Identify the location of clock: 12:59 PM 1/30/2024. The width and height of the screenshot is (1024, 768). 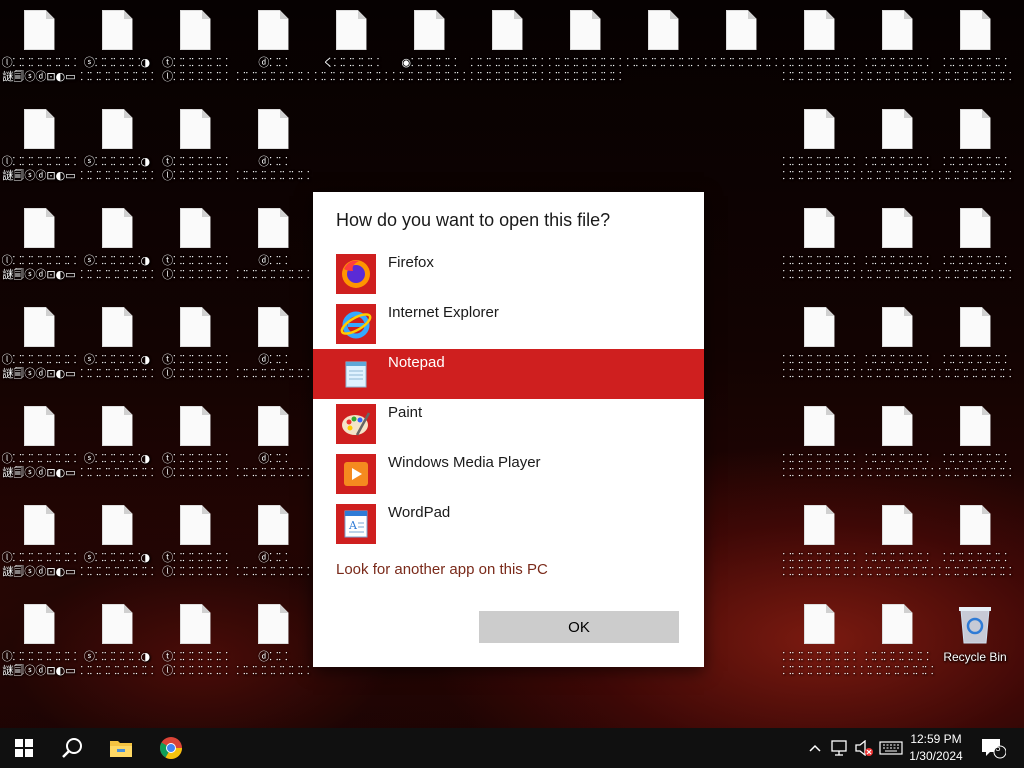
(936, 748).